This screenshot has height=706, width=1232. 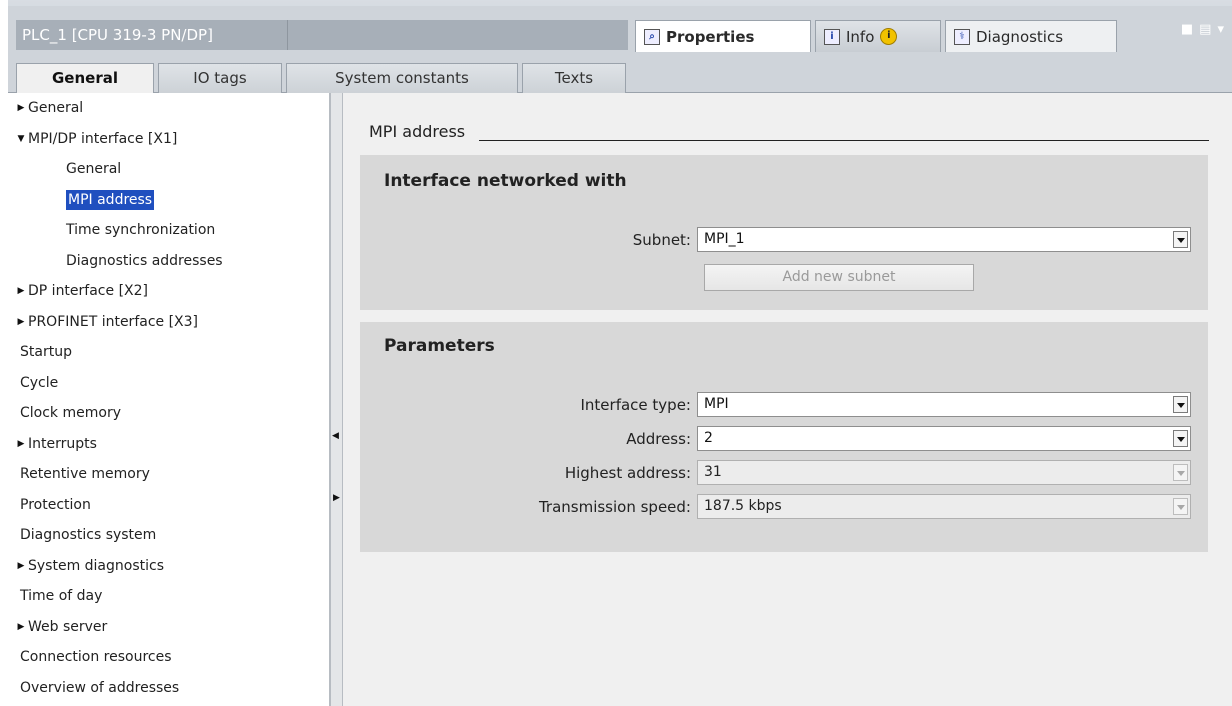 I want to click on tree-item-mpi-general: General, so click(x=168, y=169).